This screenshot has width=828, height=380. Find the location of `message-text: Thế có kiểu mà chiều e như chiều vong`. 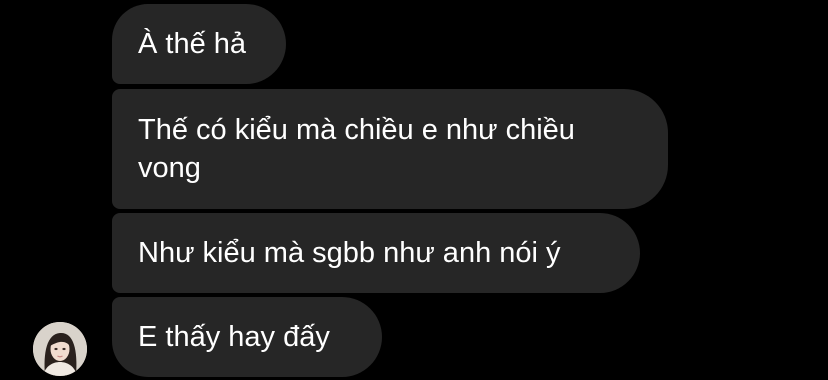

message-text: Thế có kiểu mà chiều e như chiều vong is located at coordinates (356, 149).